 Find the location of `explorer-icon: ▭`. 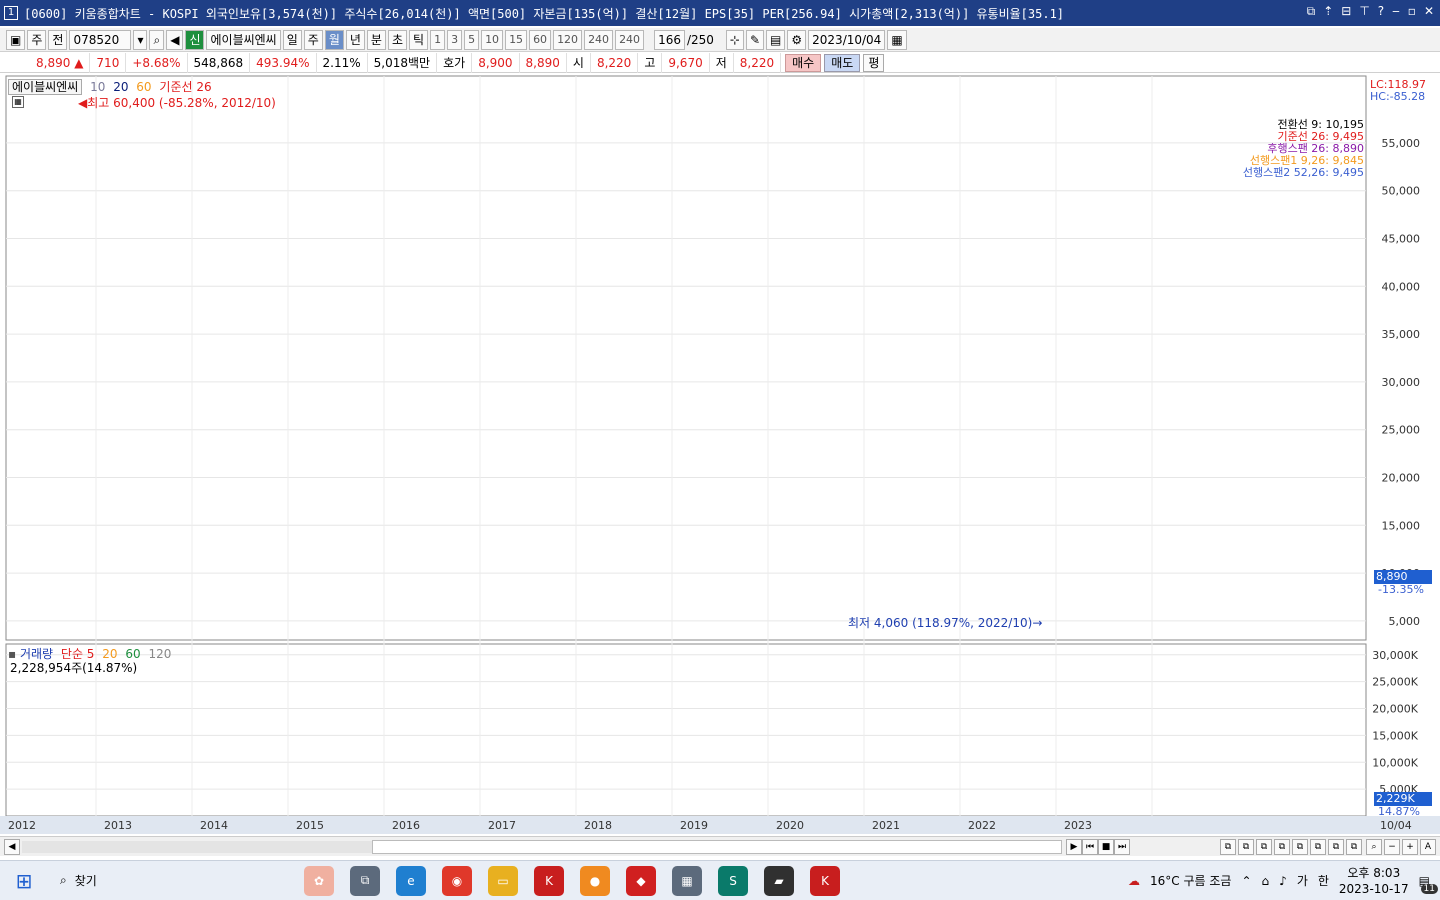

explorer-icon: ▭ is located at coordinates (503, 880).